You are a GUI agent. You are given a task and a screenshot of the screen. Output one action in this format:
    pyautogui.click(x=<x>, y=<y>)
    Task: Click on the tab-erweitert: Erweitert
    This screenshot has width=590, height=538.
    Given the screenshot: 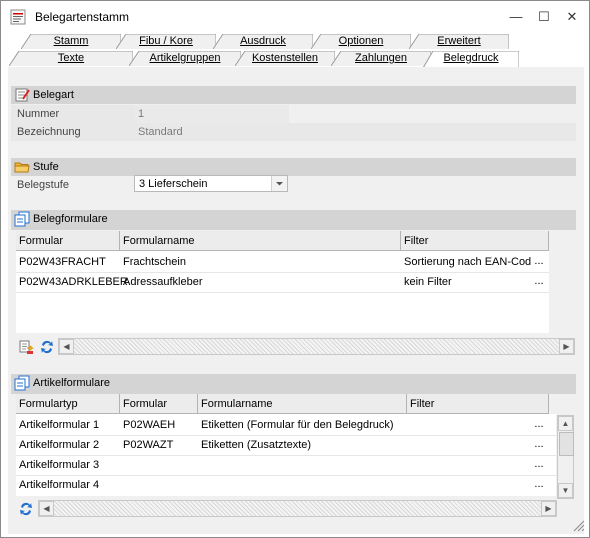 What is the action you would take?
    pyautogui.click(x=459, y=41)
    